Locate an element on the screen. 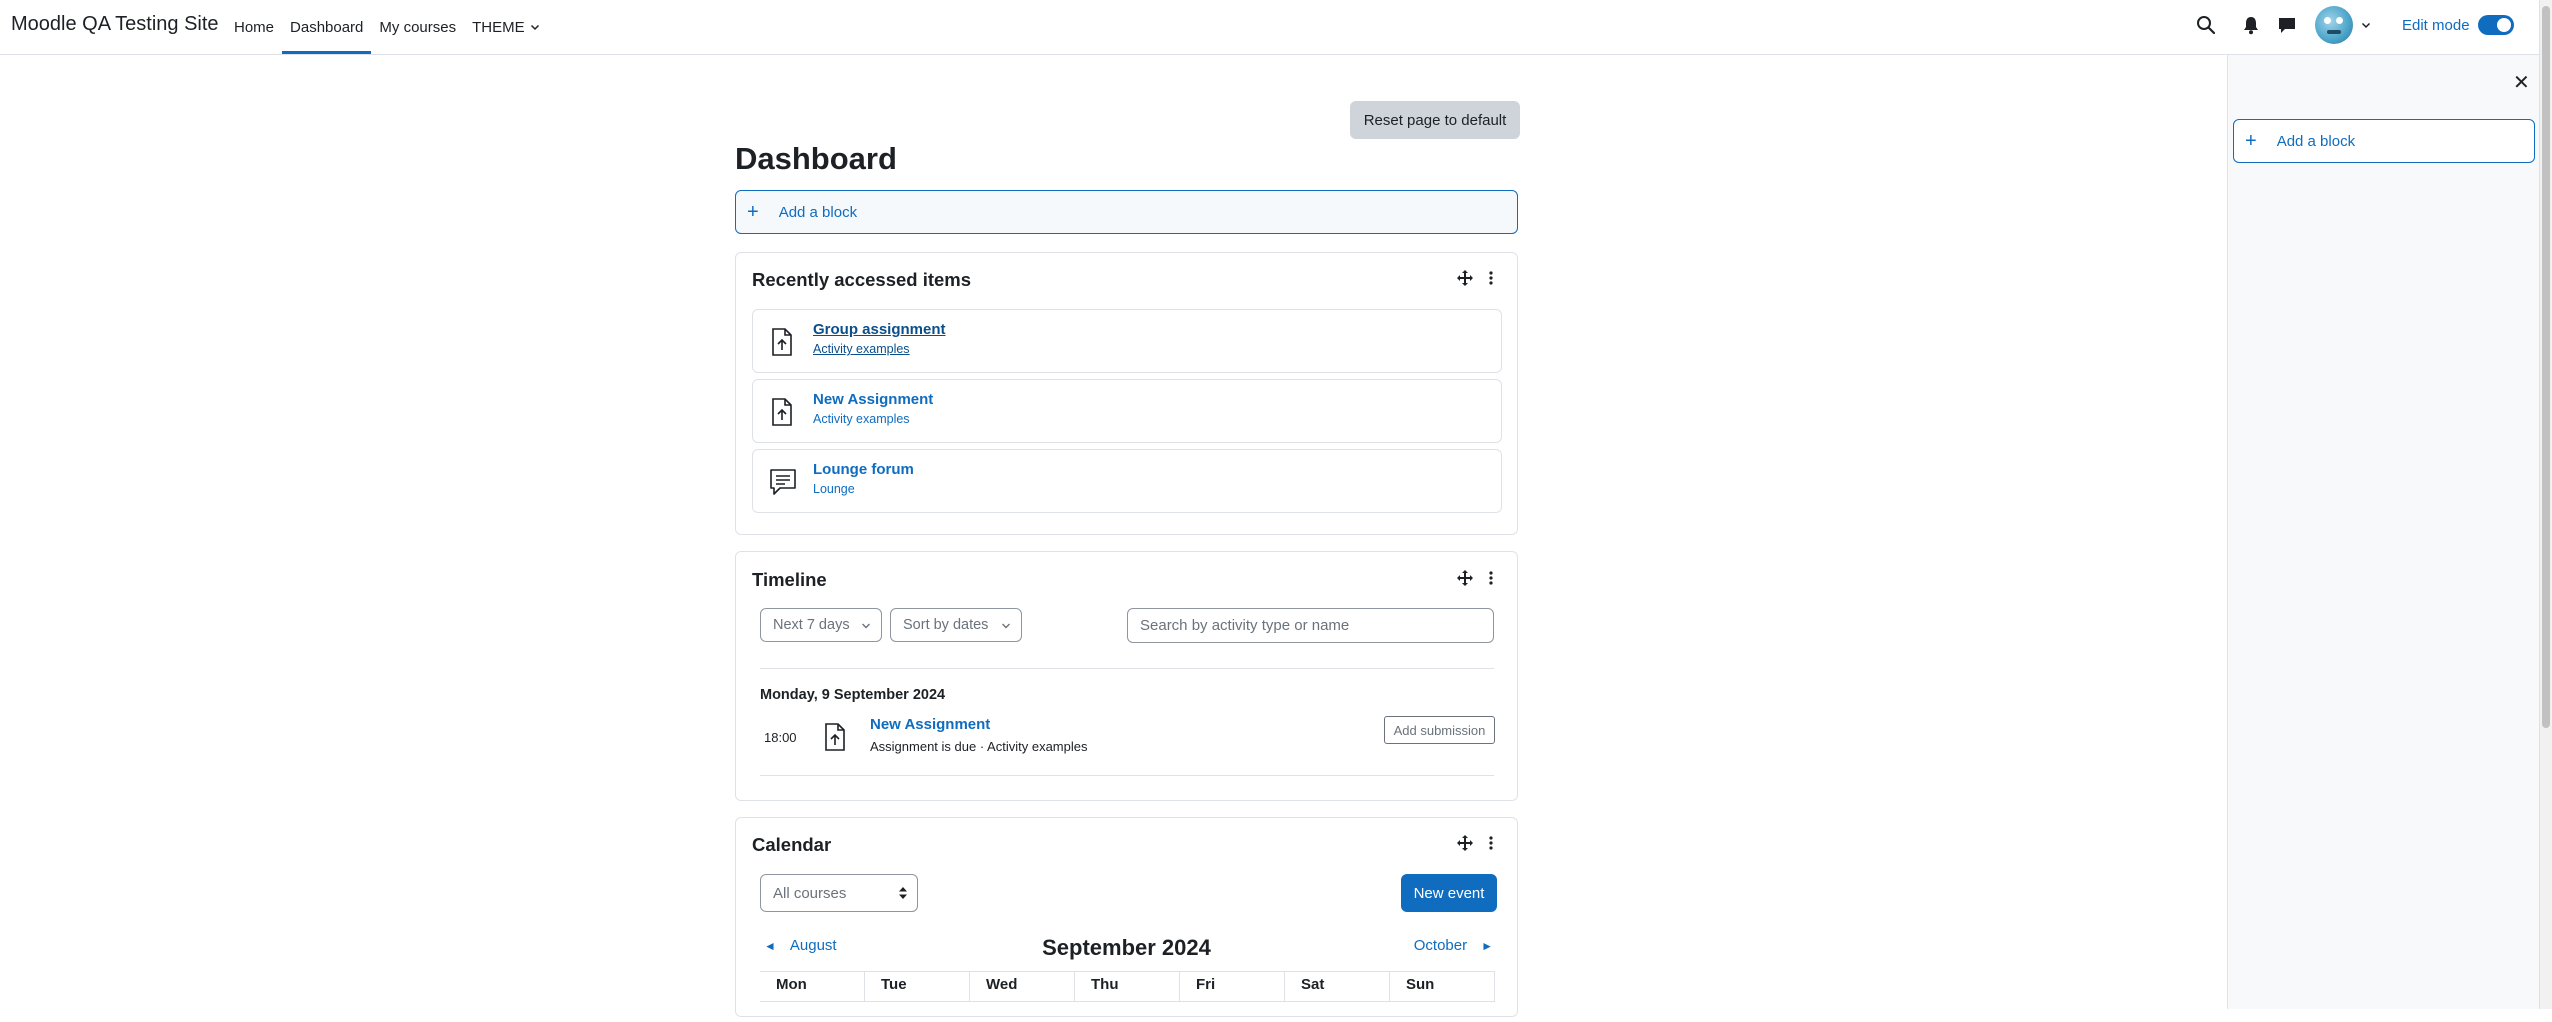  weekday-header: Sat is located at coordinates (1336, 987).